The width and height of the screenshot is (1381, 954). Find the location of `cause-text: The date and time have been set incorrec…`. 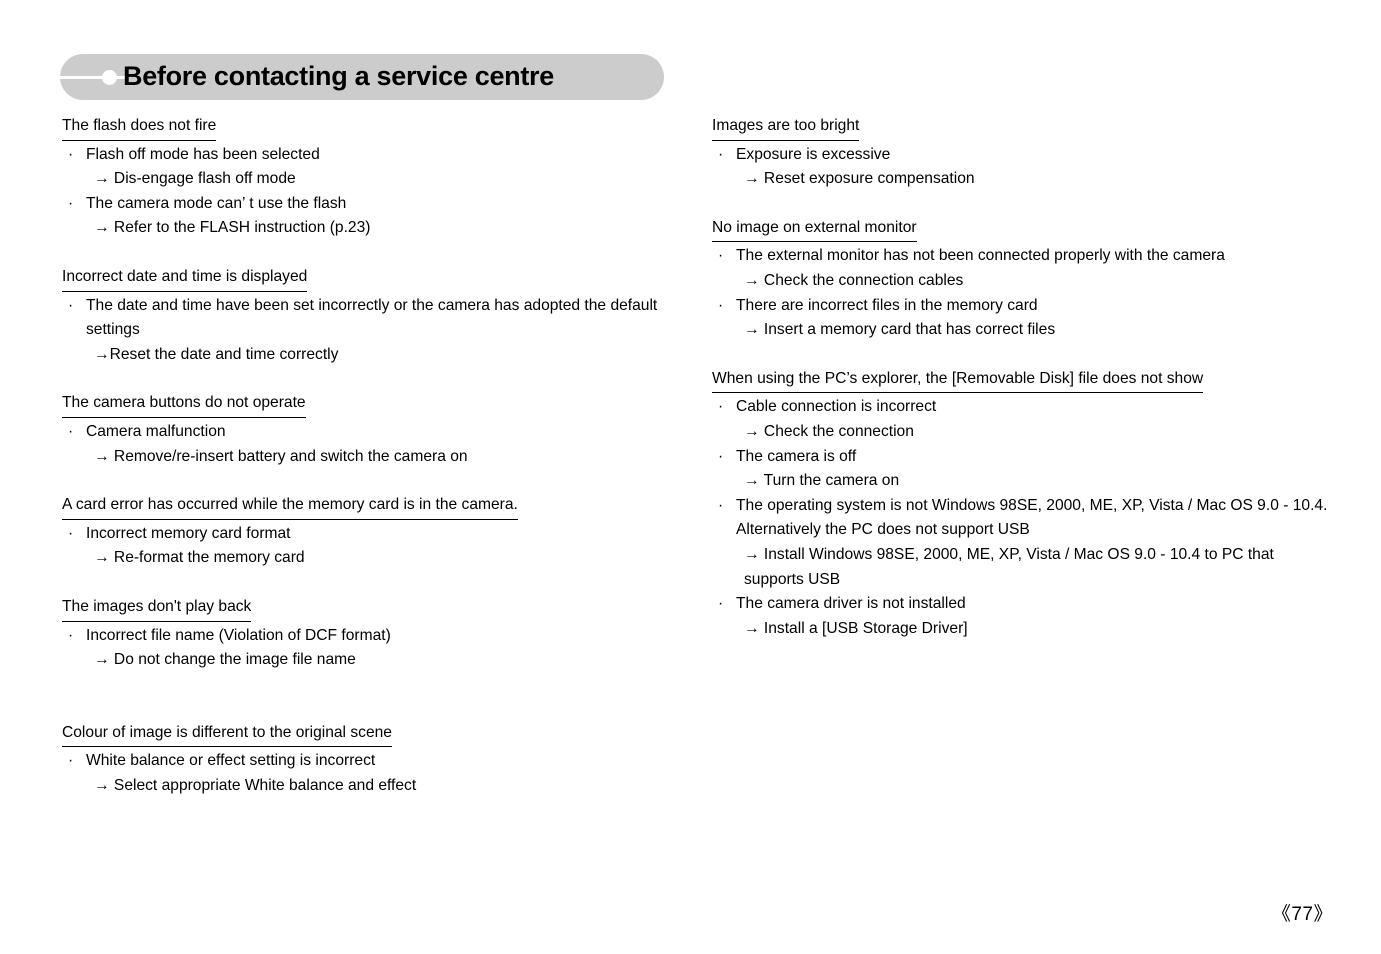

cause-text: The date and time have been set incorrec… is located at coordinates (372, 317).